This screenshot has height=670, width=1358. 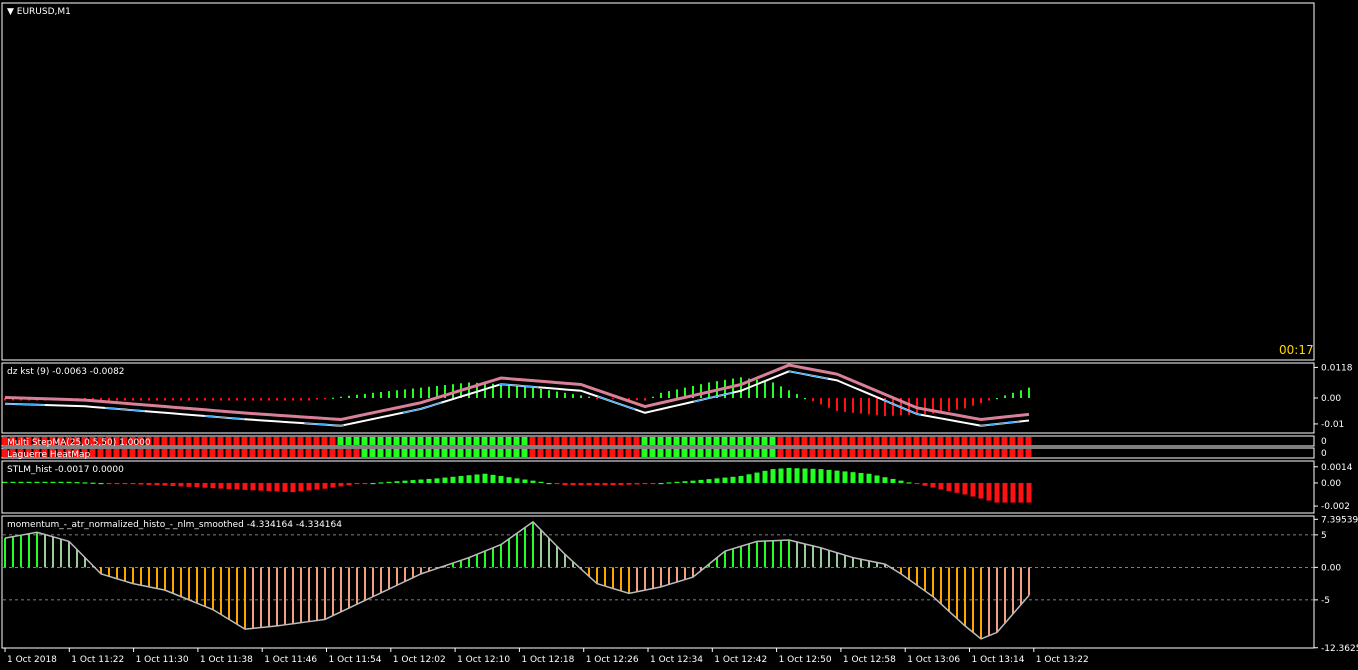 What do you see at coordinates (998, 660) in the screenshot?
I see `time-tick-label: 1 Oct 13:14` at bounding box center [998, 660].